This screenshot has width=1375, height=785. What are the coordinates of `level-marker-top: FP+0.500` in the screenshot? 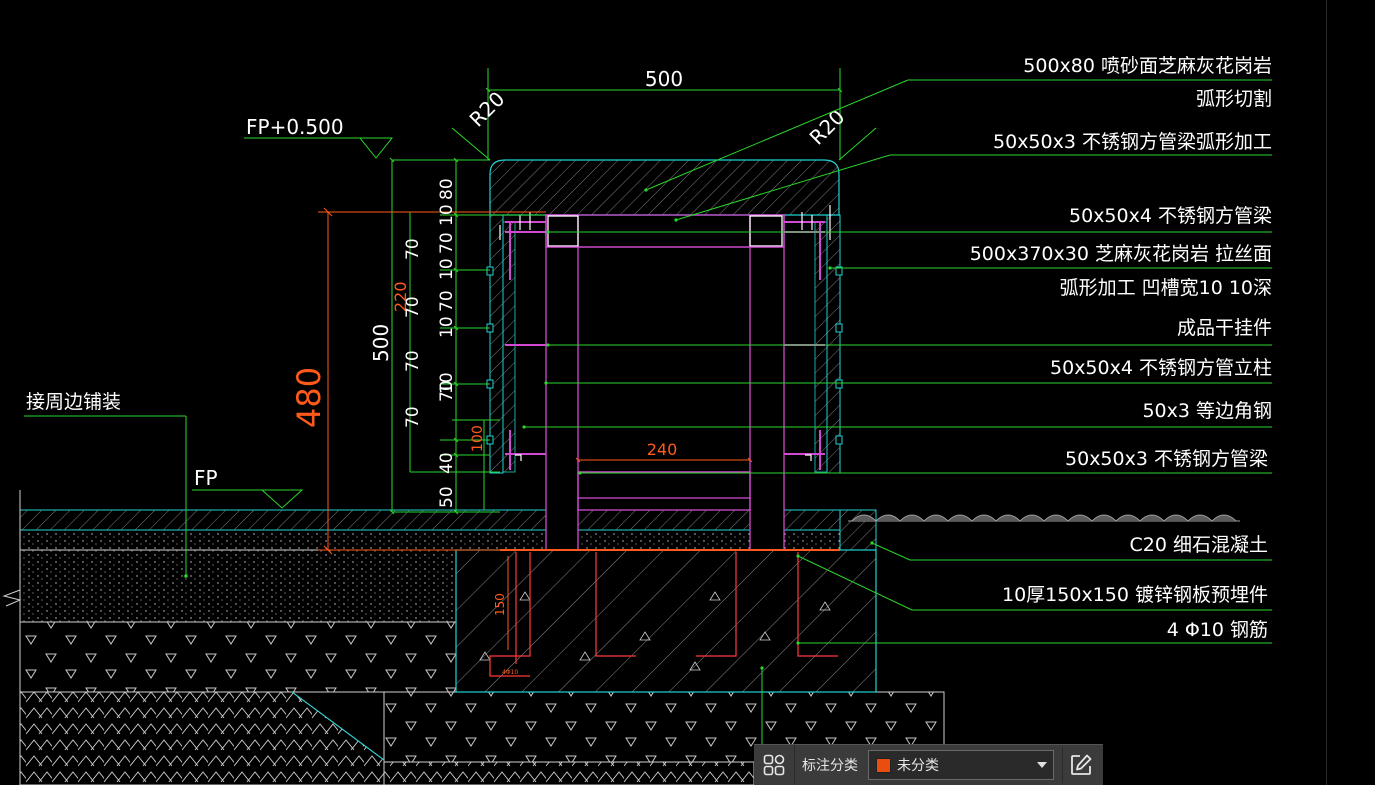 It's located at (319, 137).